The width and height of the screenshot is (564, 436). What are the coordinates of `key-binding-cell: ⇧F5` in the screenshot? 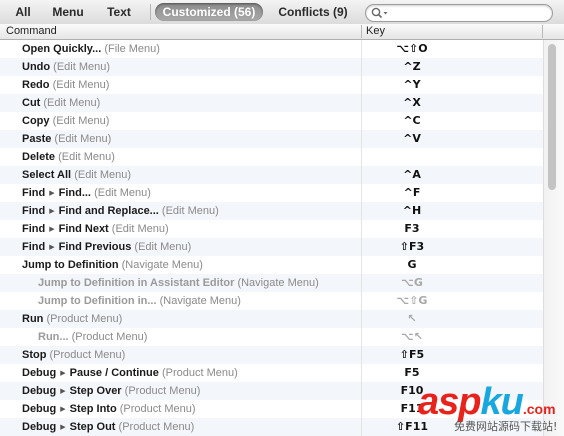 It's located at (412, 355).